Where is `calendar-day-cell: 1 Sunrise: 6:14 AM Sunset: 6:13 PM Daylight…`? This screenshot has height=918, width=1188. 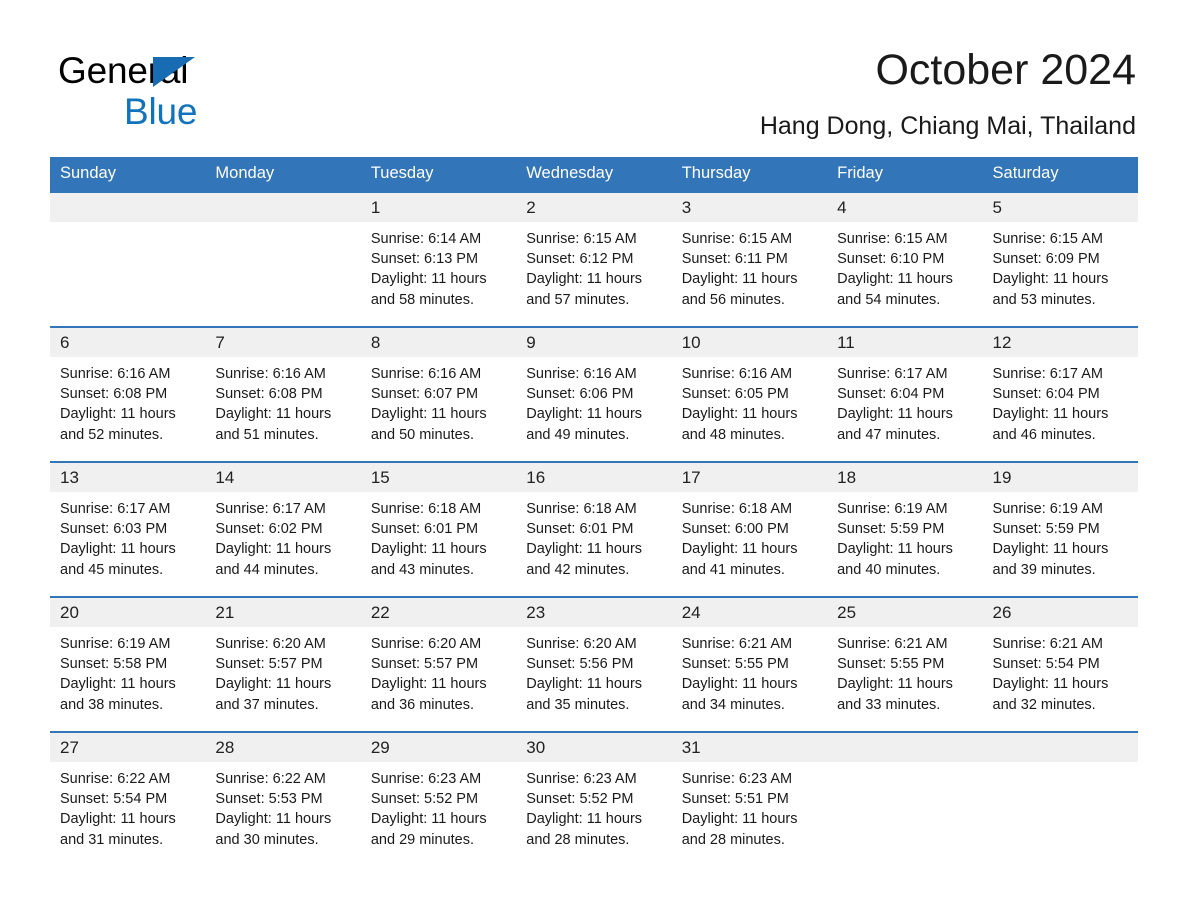
calendar-day-cell: 1 Sunrise: 6:14 AM Sunset: 6:13 PM Daylight… is located at coordinates (438, 259).